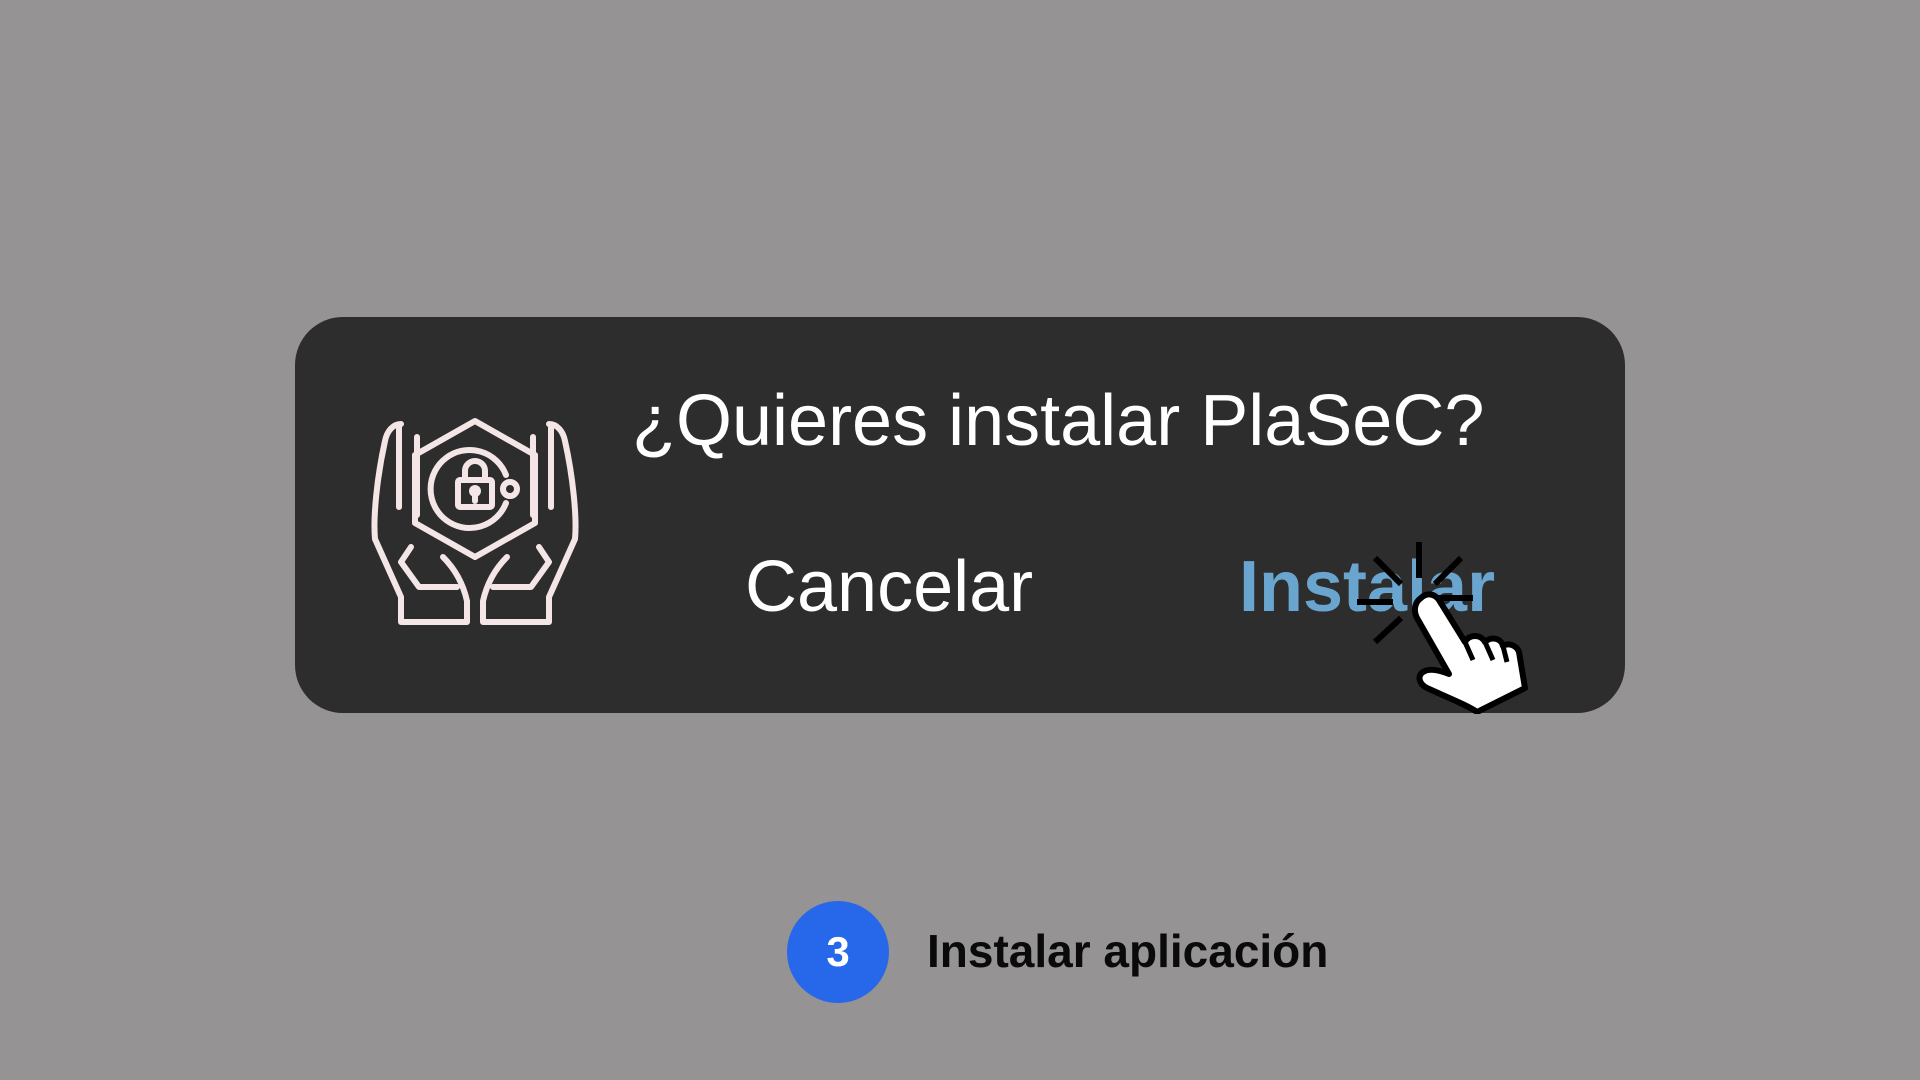 Image resolution: width=1920 pixels, height=1080 pixels. I want to click on cancel-button: Cancelar, so click(889, 587).